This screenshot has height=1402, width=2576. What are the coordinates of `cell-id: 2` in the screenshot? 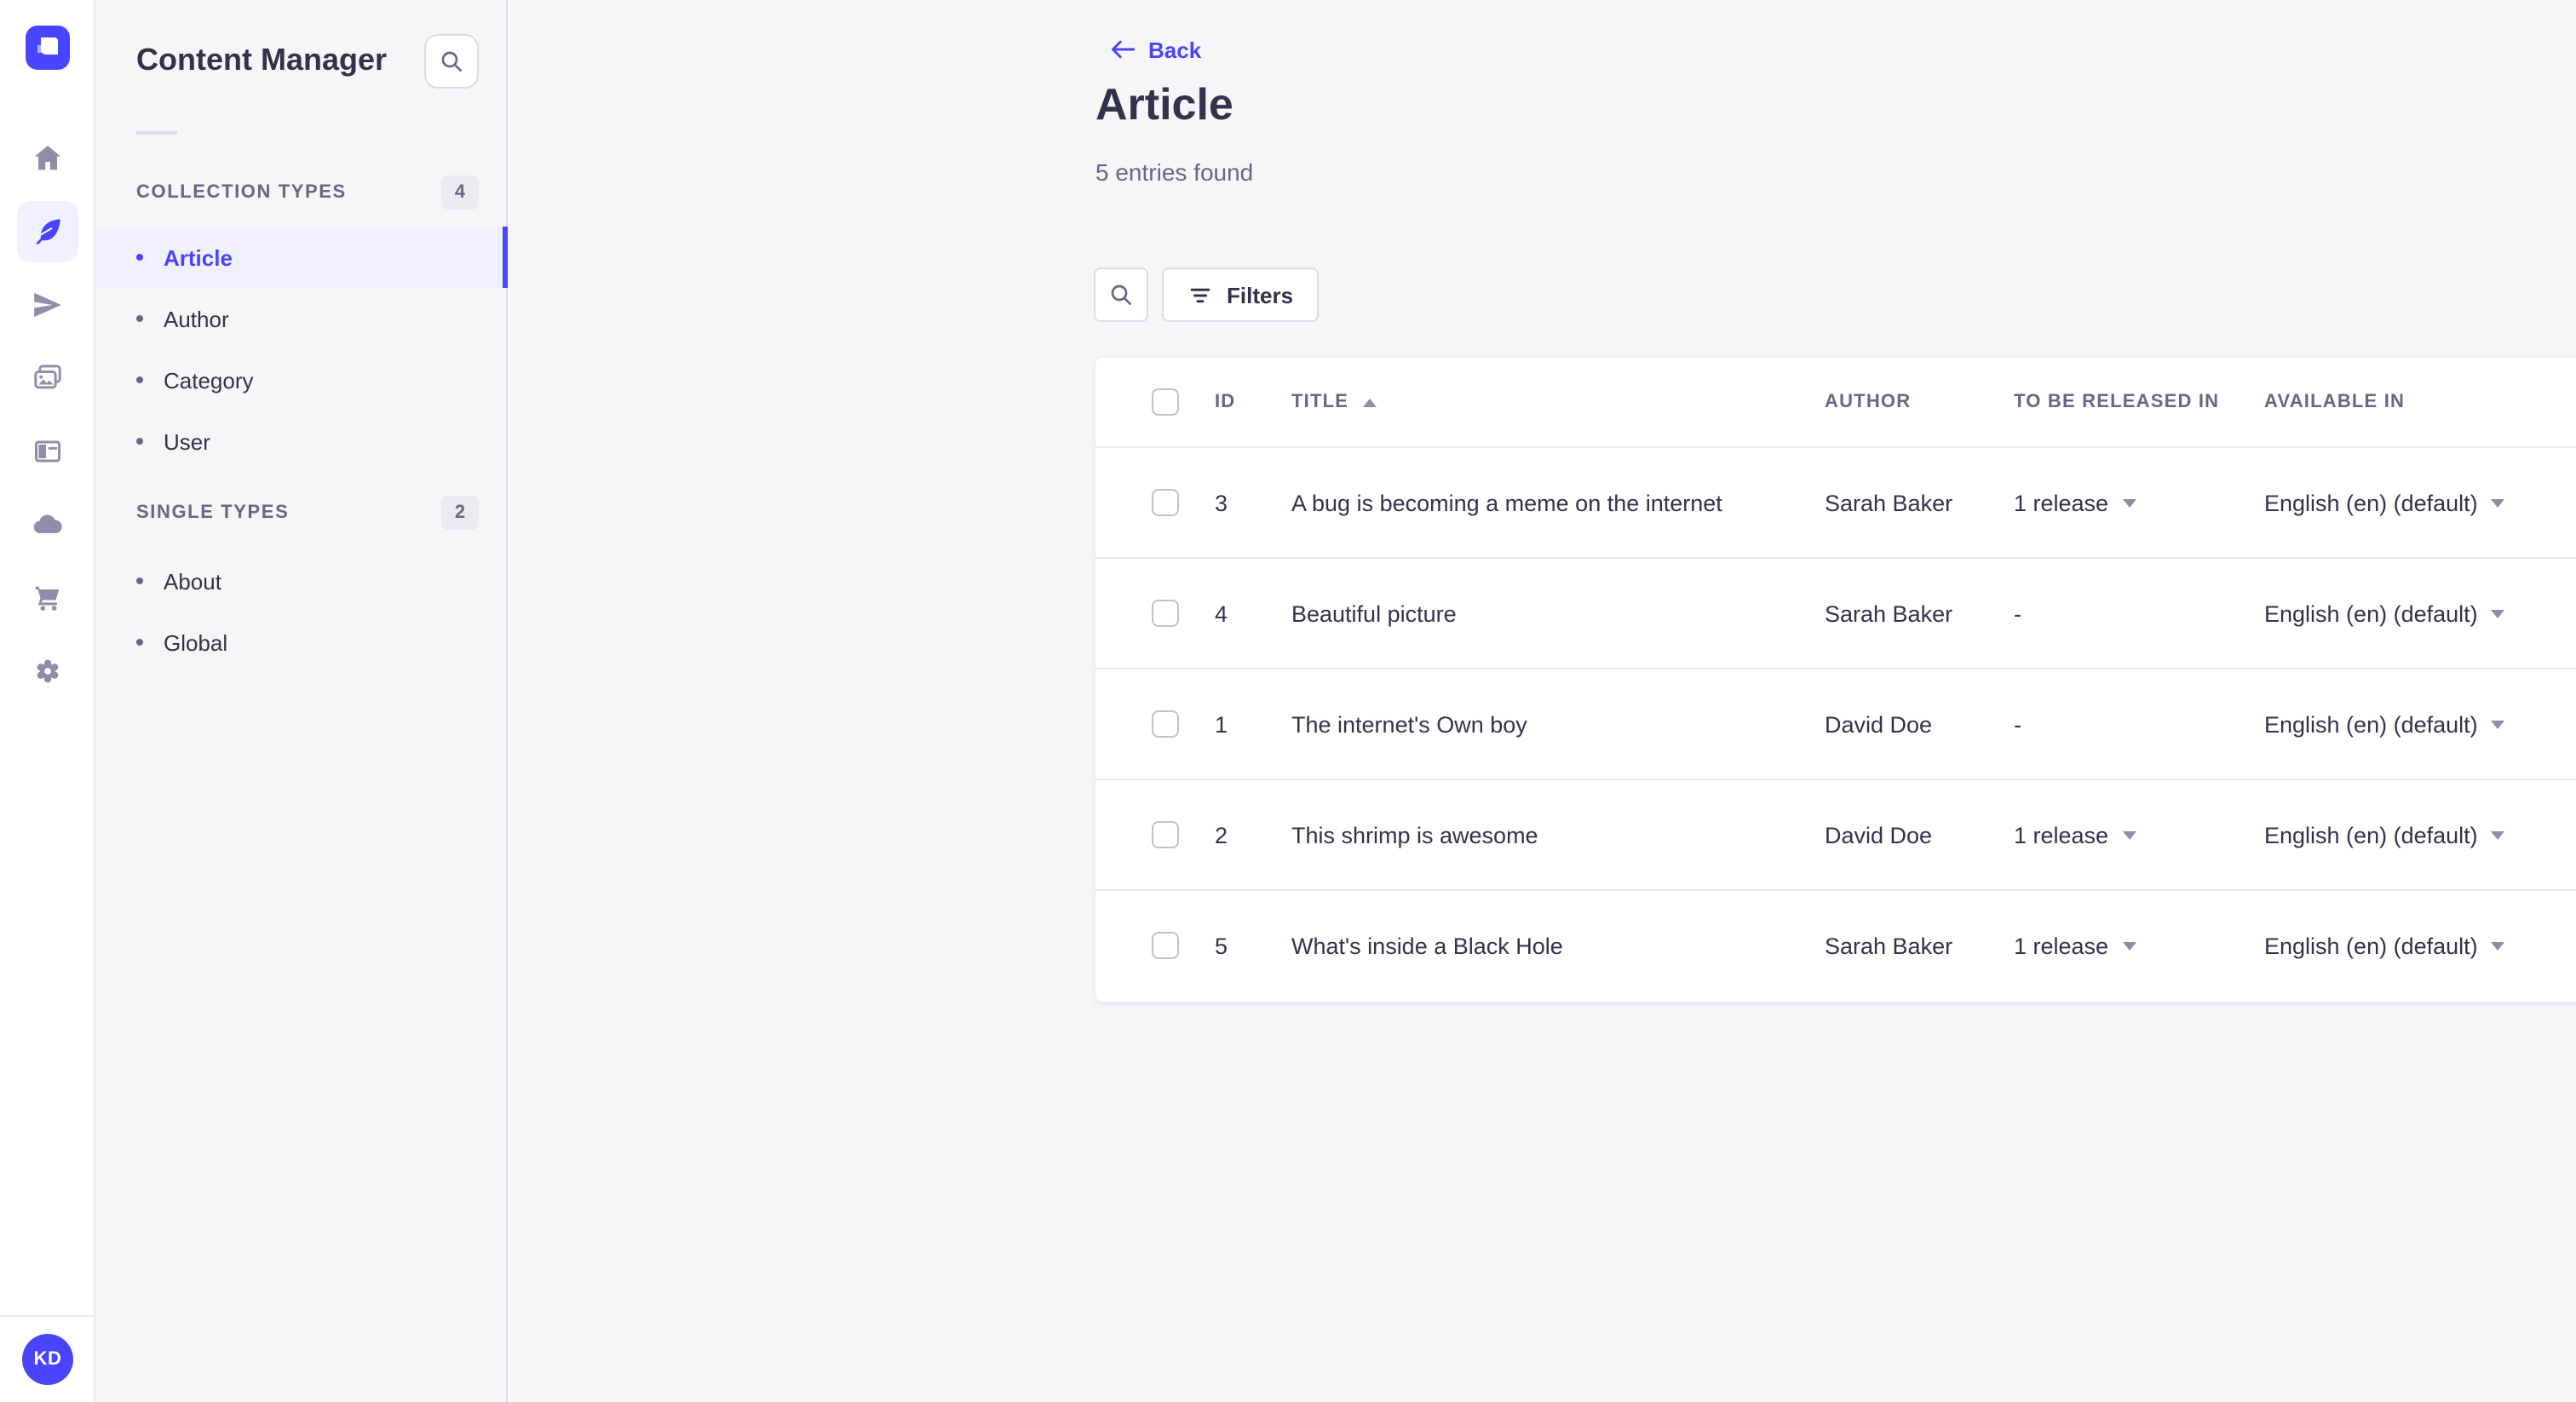 It's located at (1221, 835).